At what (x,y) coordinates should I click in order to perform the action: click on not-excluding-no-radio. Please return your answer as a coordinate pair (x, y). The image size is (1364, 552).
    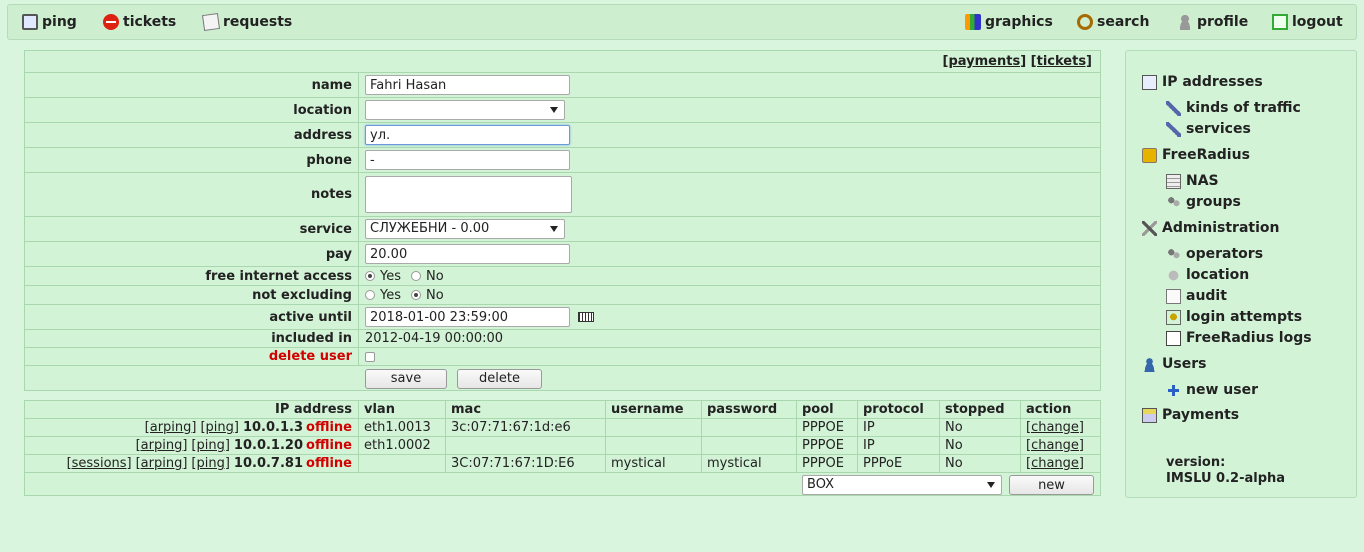
    Looking at the image, I should click on (416, 295).